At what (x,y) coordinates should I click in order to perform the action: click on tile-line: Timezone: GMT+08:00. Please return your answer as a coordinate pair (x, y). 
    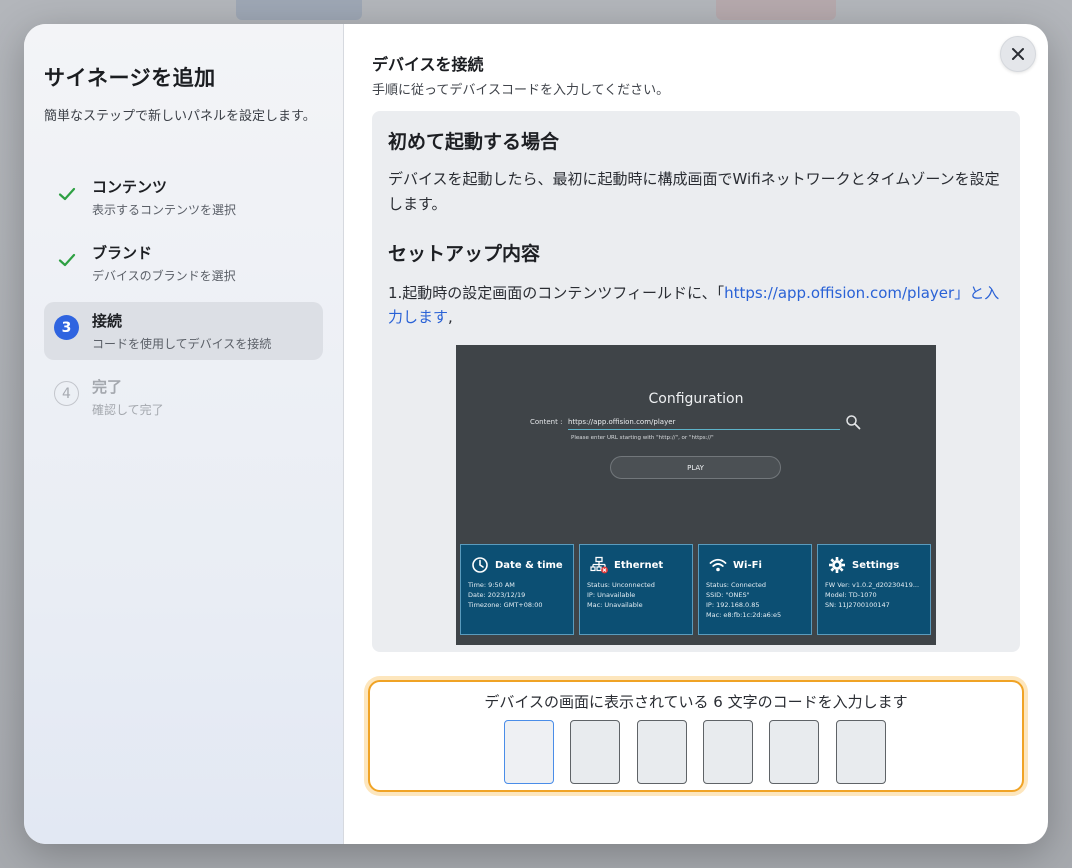
    Looking at the image, I should click on (505, 605).